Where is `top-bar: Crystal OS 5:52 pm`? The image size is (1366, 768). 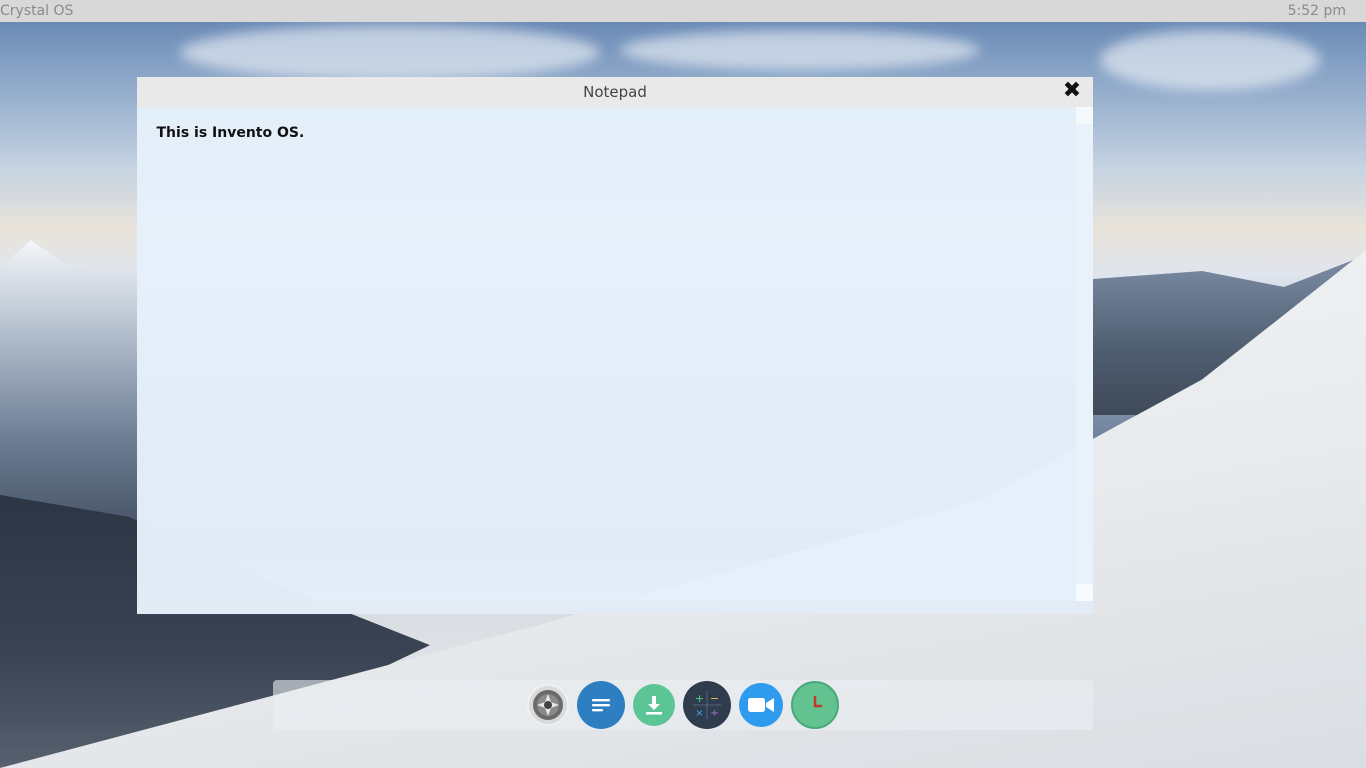
top-bar: Crystal OS 5:52 pm is located at coordinates (683, 11).